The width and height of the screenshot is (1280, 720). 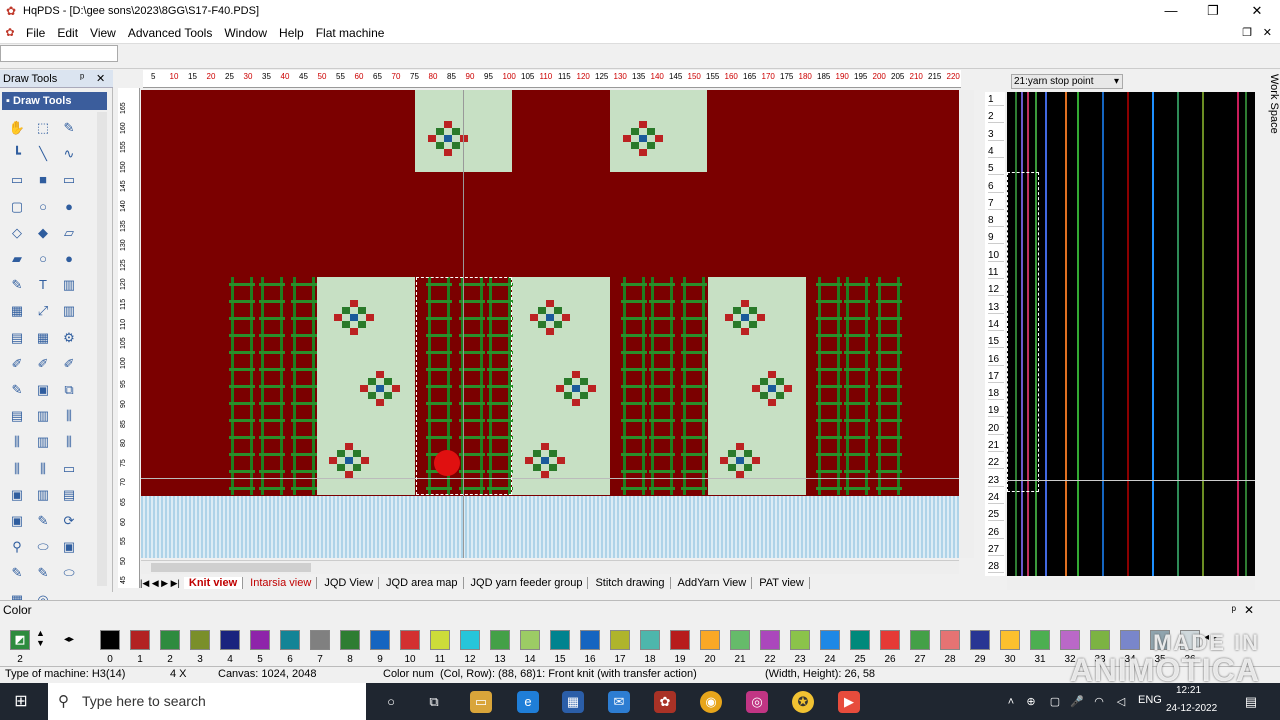 What do you see at coordinates (43, 285) in the screenshot?
I see `draw-tool-icon: T` at bounding box center [43, 285].